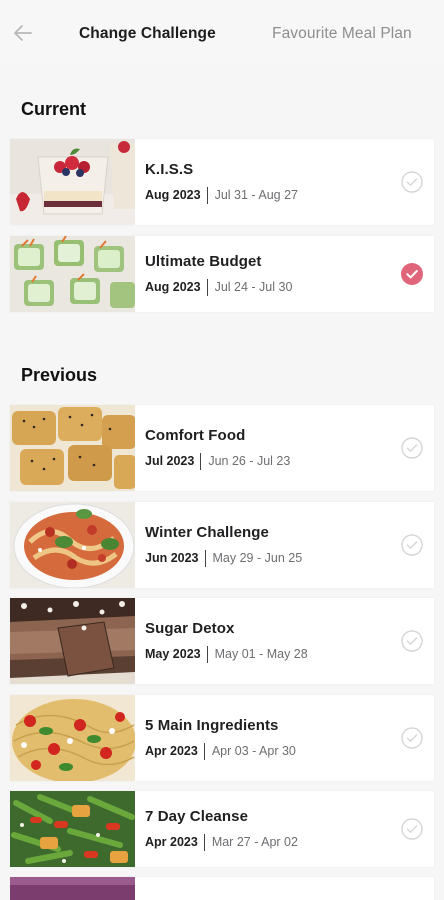  What do you see at coordinates (249, 461) in the screenshot?
I see `challenge-date-range: Jun 26 - Jul 23` at bounding box center [249, 461].